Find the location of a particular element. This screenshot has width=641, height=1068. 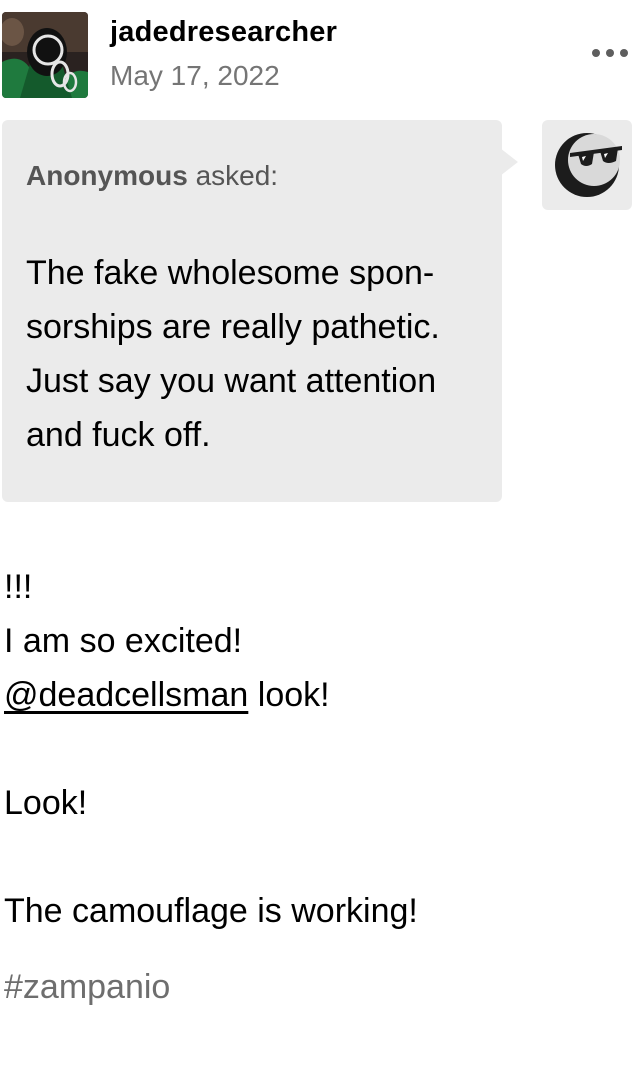

question-line: and fuck off. is located at coordinates (118, 435).